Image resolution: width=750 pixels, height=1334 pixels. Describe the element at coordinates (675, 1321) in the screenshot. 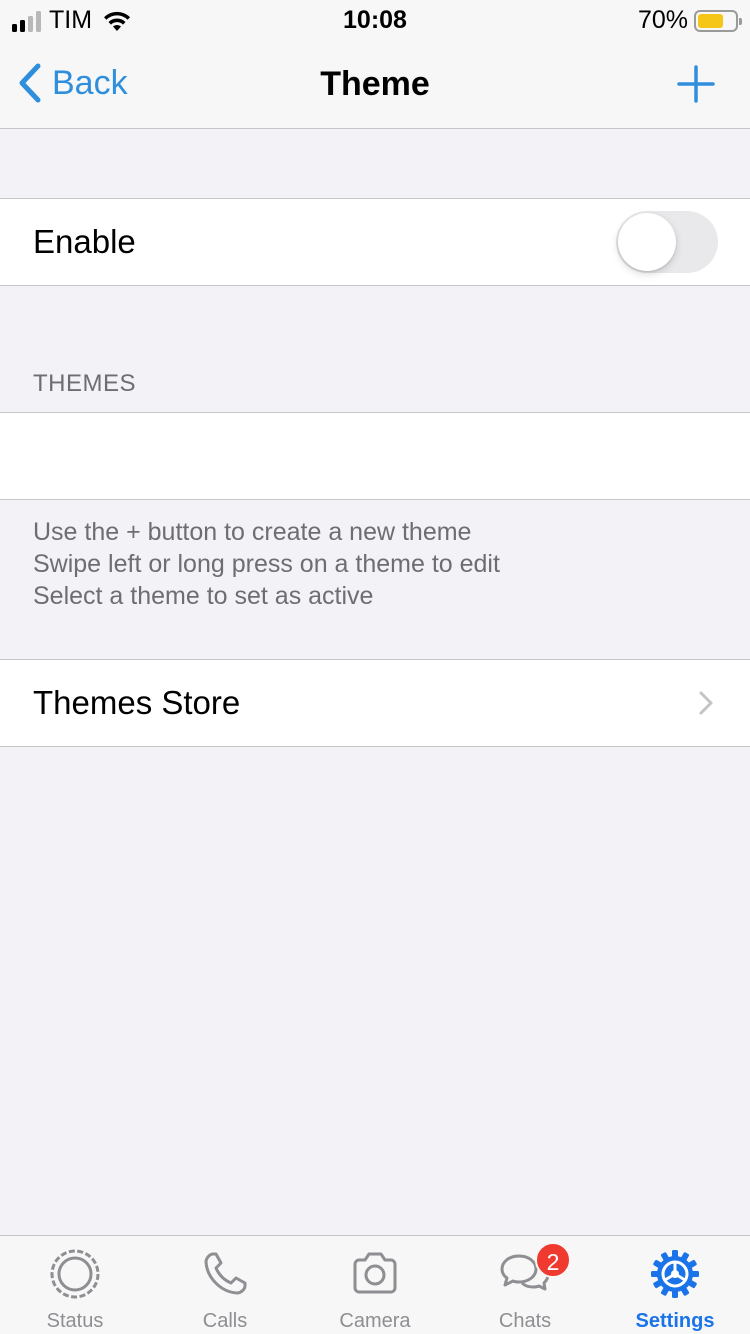

I see `tab-settings-label: Settings` at that location.